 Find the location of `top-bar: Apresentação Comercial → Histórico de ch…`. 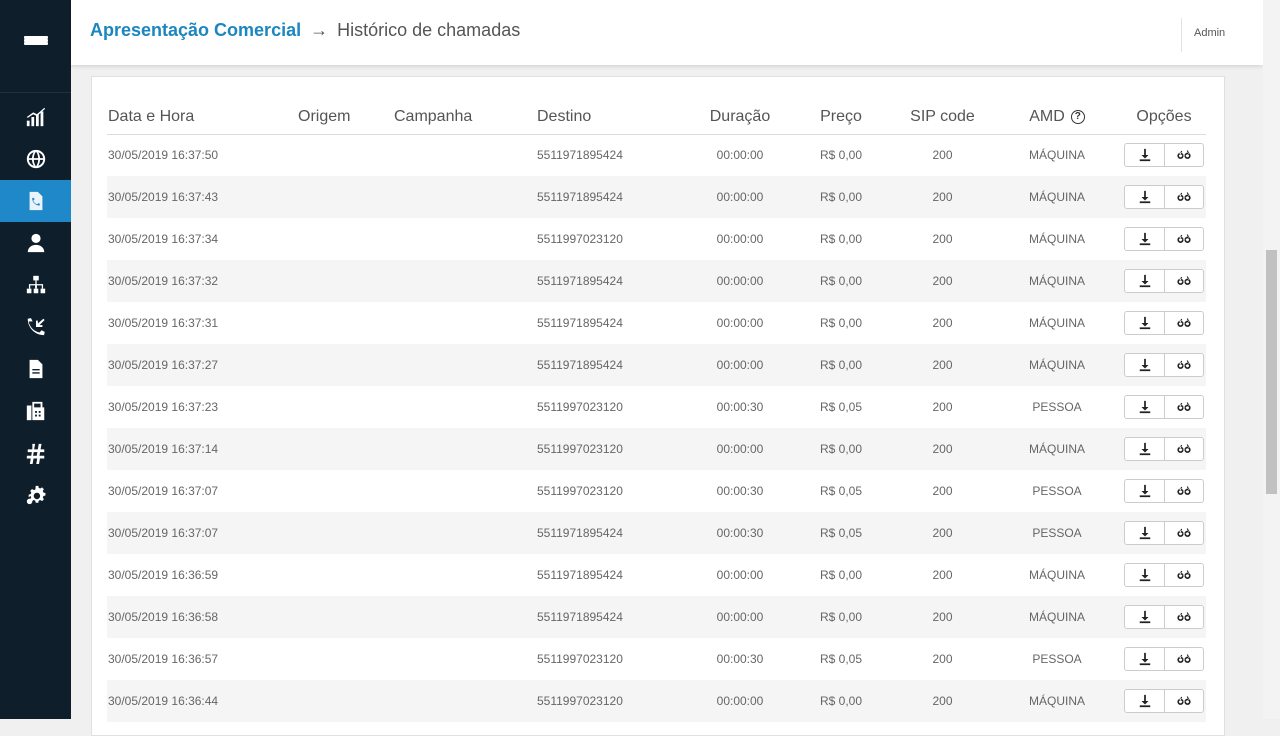

top-bar: Apresentação Comercial → Histórico de ch… is located at coordinates (667, 32).